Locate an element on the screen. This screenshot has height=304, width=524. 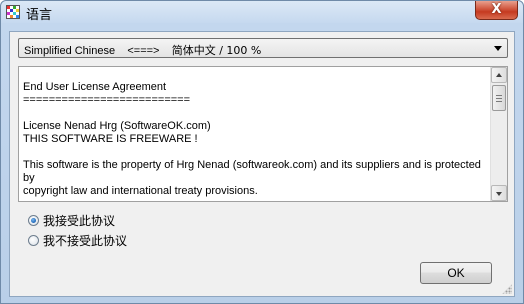
accept-label: 我接受此协议 is located at coordinates (79, 220).